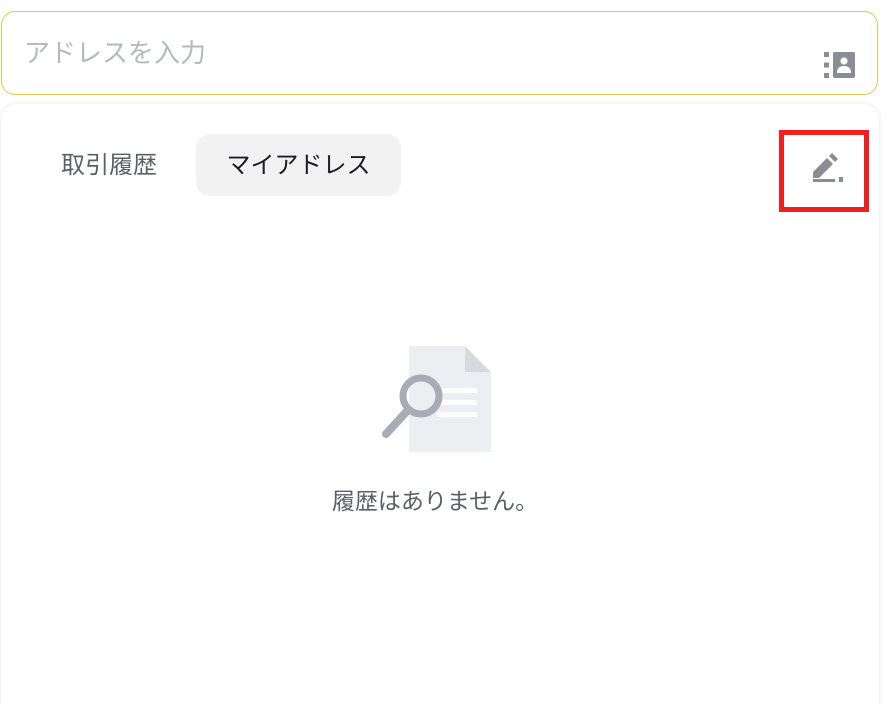  Describe the element at coordinates (109, 165) in the screenshot. I see `tab-transaction-history: 取引履歴` at that location.